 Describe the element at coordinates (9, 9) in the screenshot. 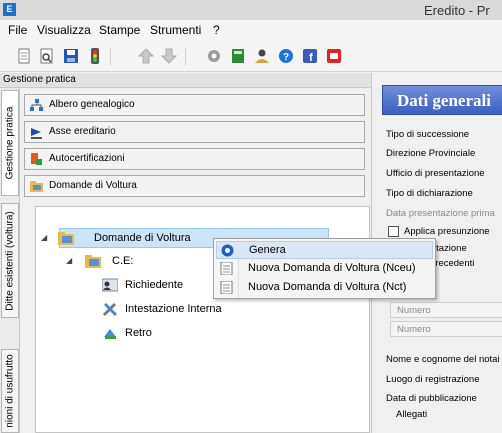

I see `app-icon: E` at that location.